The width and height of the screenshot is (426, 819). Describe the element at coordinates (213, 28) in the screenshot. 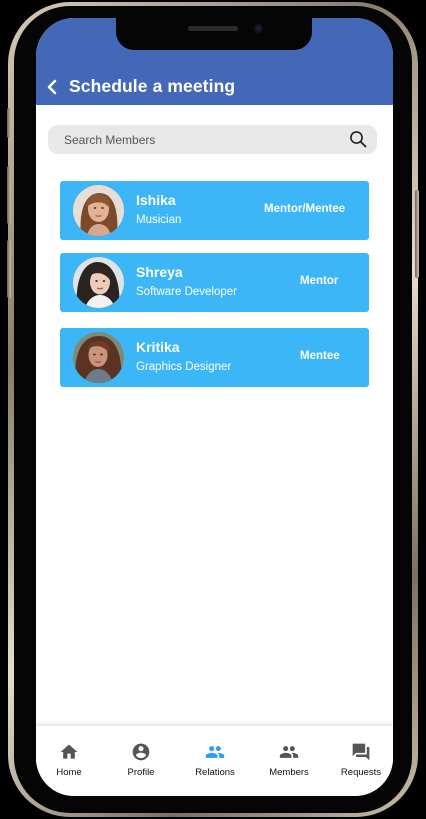

I see `earpiece-speaker` at that location.